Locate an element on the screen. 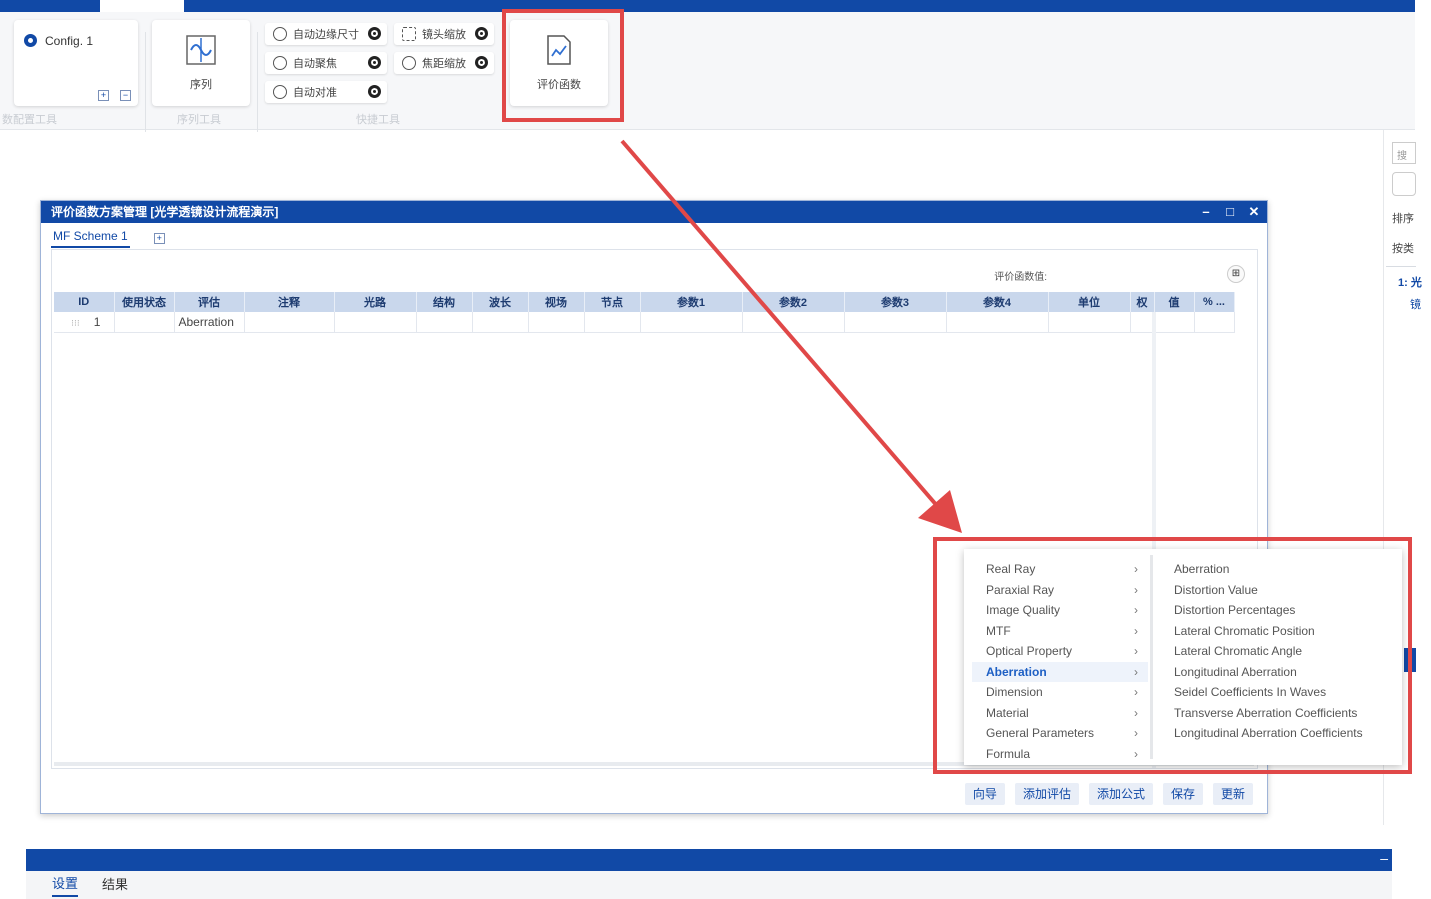  bottom-title-bar: – is located at coordinates (709, 860).